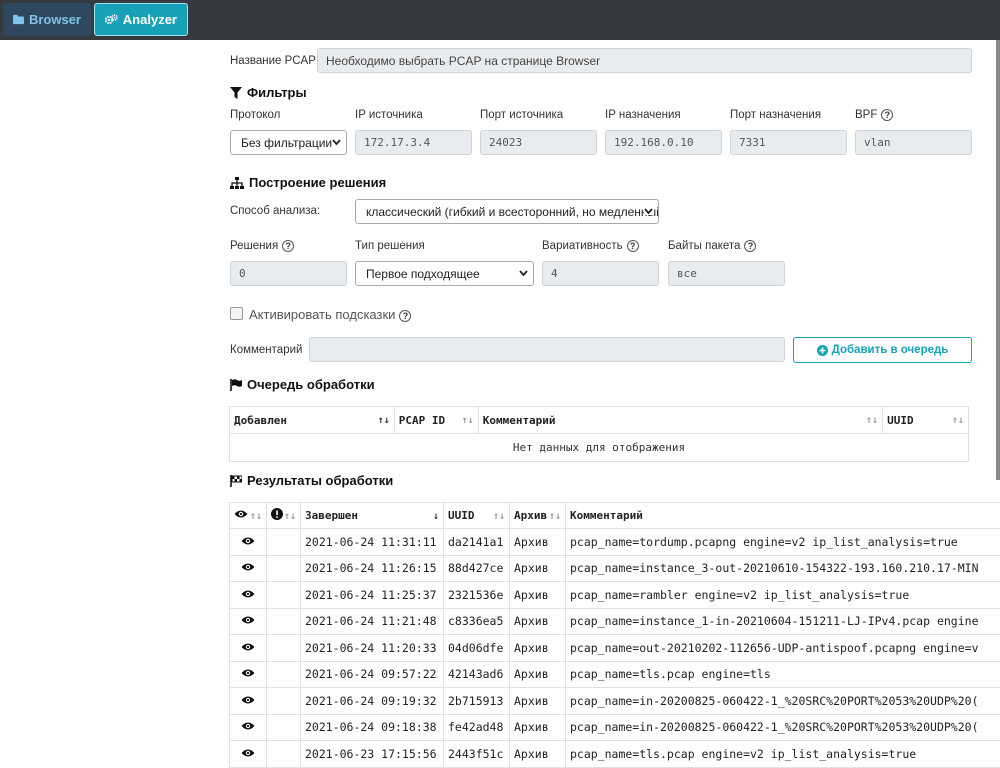 This screenshot has height=768, width=1000. I want to click on queue-col-uuid-label: UUID, so click(900, 420).